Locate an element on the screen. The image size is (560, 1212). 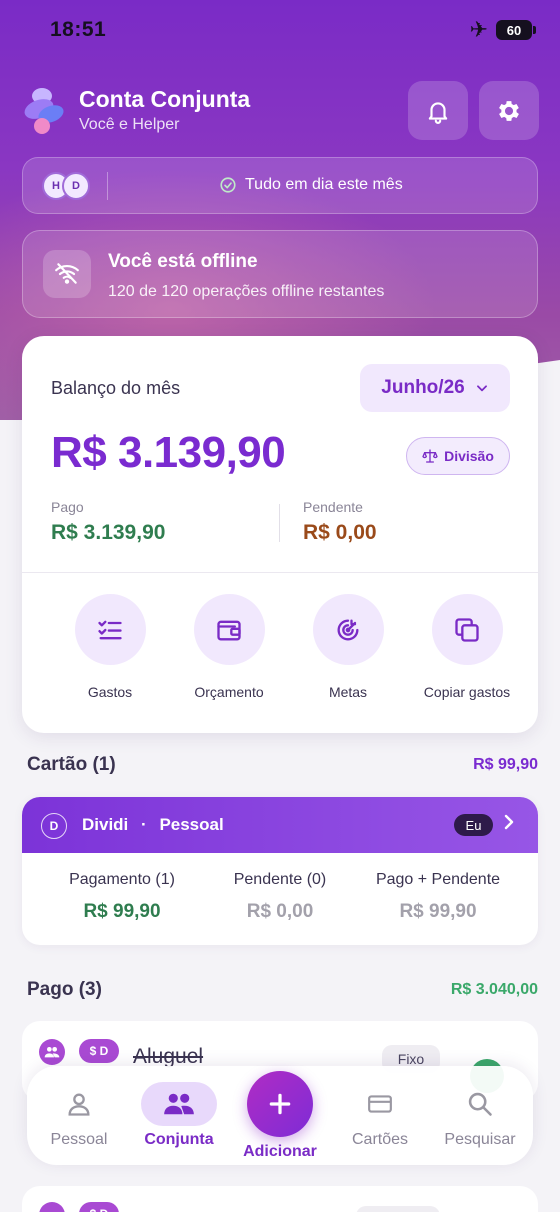
scale-icon is located at coordinates (430, 456).